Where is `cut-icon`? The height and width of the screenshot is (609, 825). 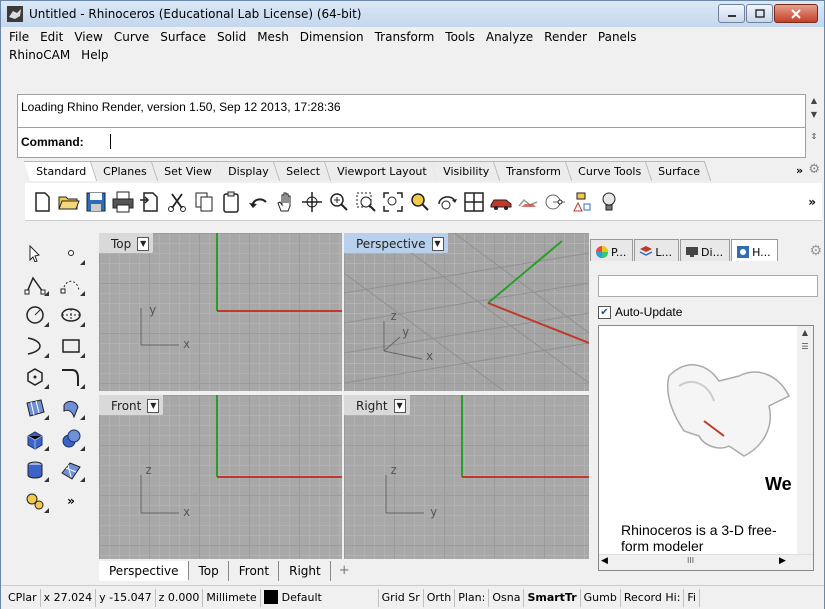
cut-icon is located at coordinates (177, 202).